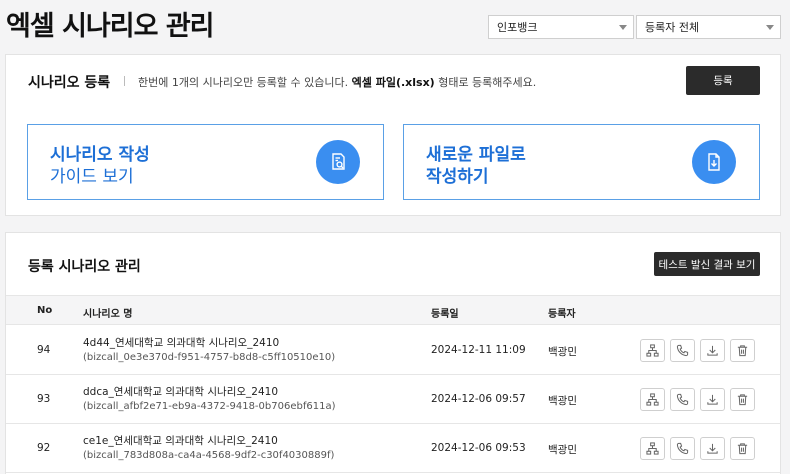  I want to click on register-title: 시나리오 등록, so click(69, 83).